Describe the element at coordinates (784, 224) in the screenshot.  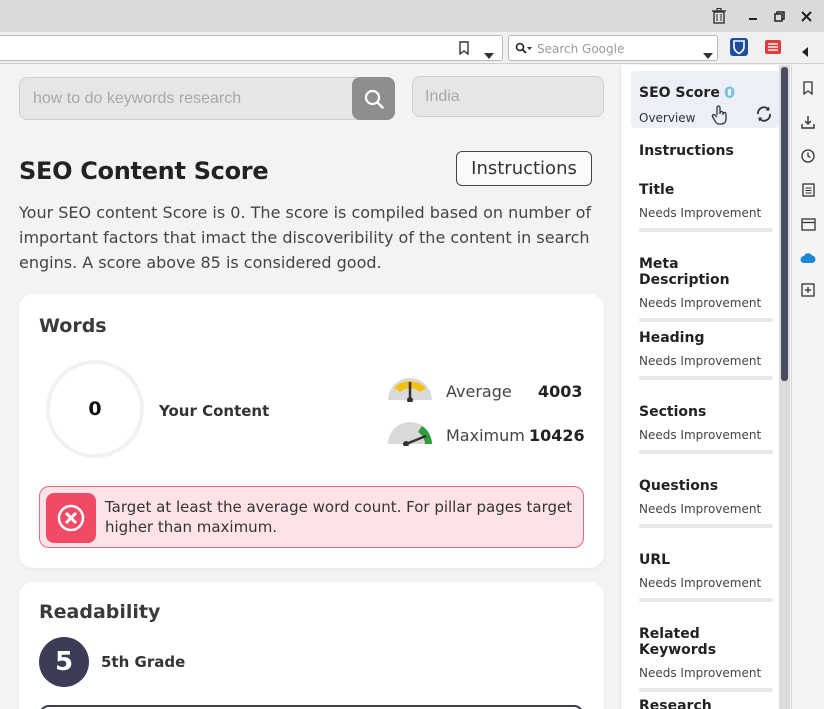
I see `scrollbar-thumb` at that location.